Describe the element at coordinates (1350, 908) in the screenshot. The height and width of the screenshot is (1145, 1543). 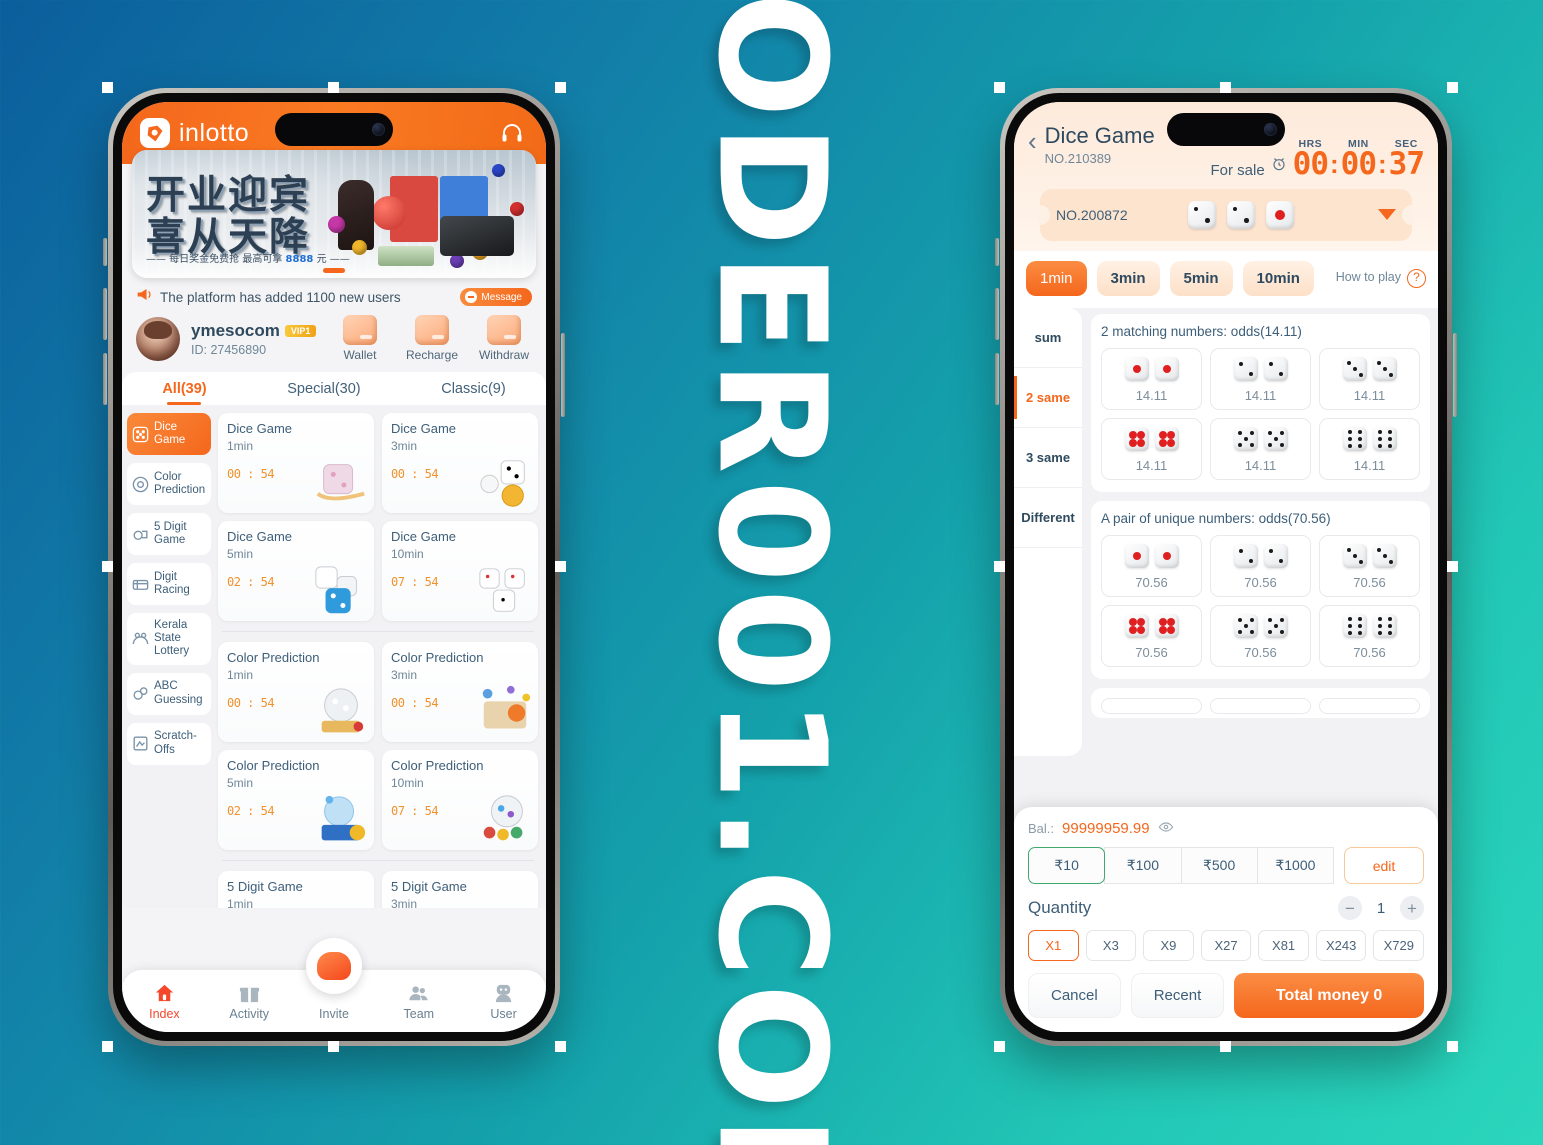
I see `minus-icon: −` at that location.